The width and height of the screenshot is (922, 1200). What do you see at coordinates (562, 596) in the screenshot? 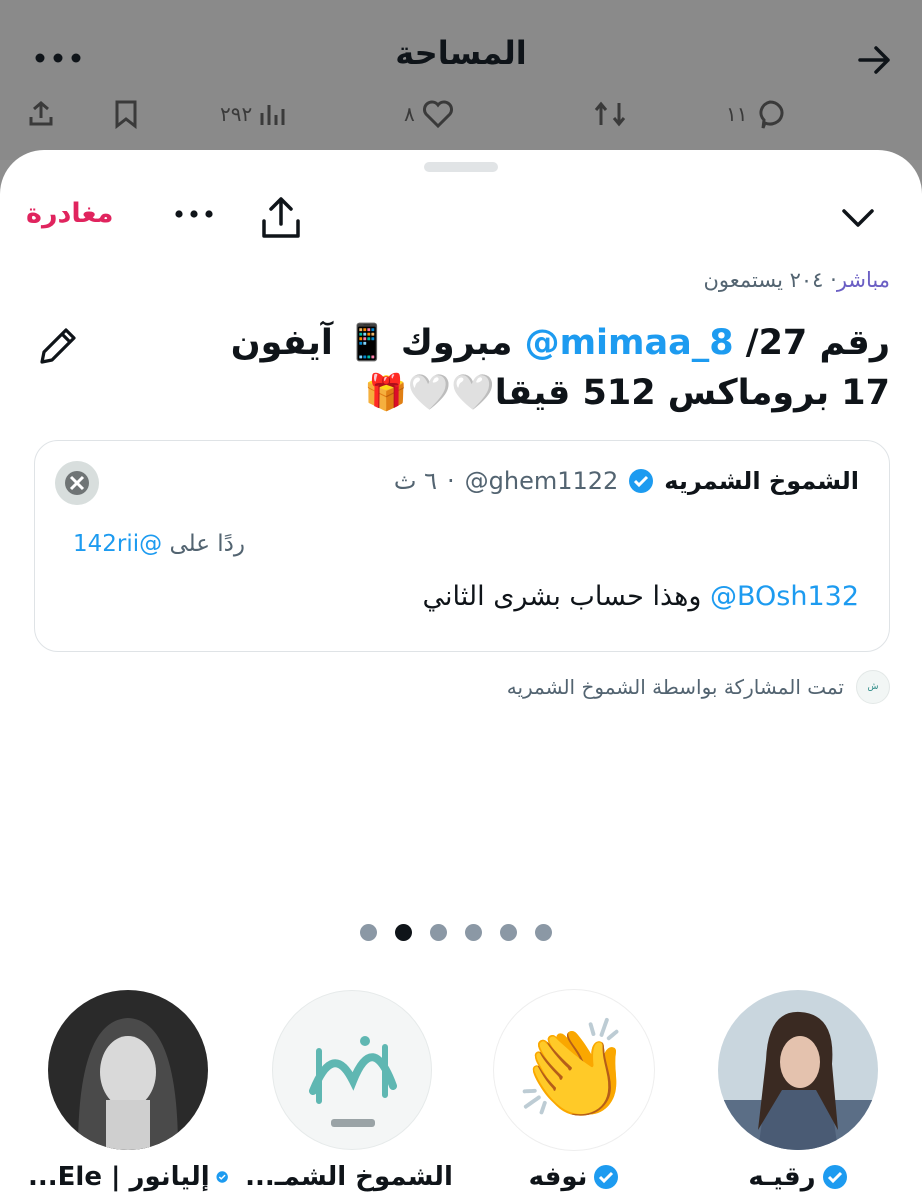
I see `tweet-body: وهذا حساب بشرى الثاني` at bounding box center [562, 596].